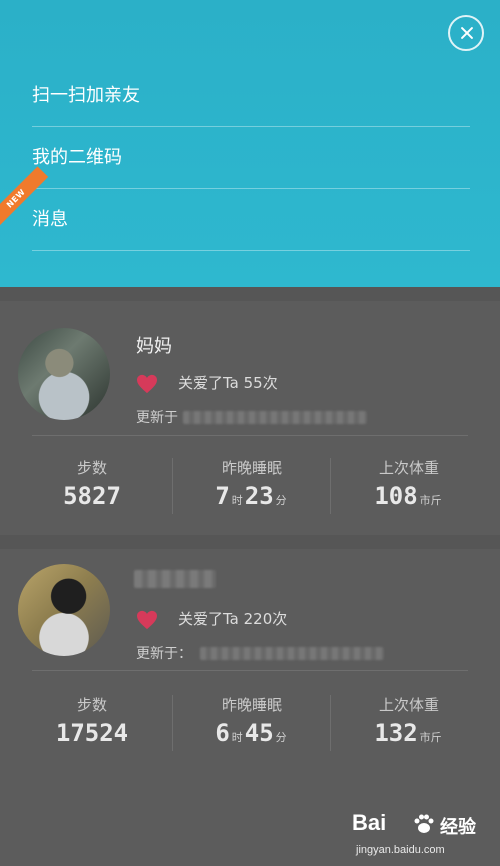  Describe the element at coordinates (396, 733) in the screenshot. I see `weight-value: 132` at that location.